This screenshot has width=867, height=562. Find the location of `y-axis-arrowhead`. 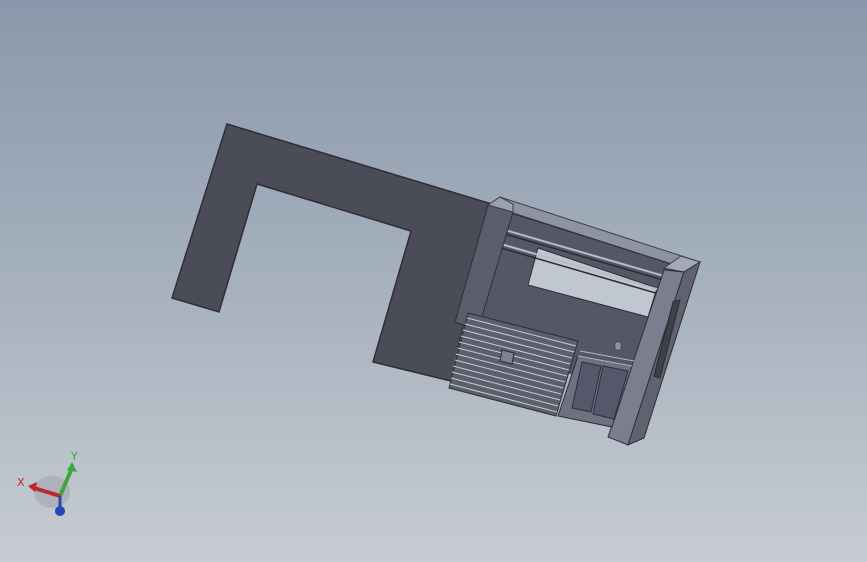

y-axis-arrowhead is located at coordinates (72, 467).